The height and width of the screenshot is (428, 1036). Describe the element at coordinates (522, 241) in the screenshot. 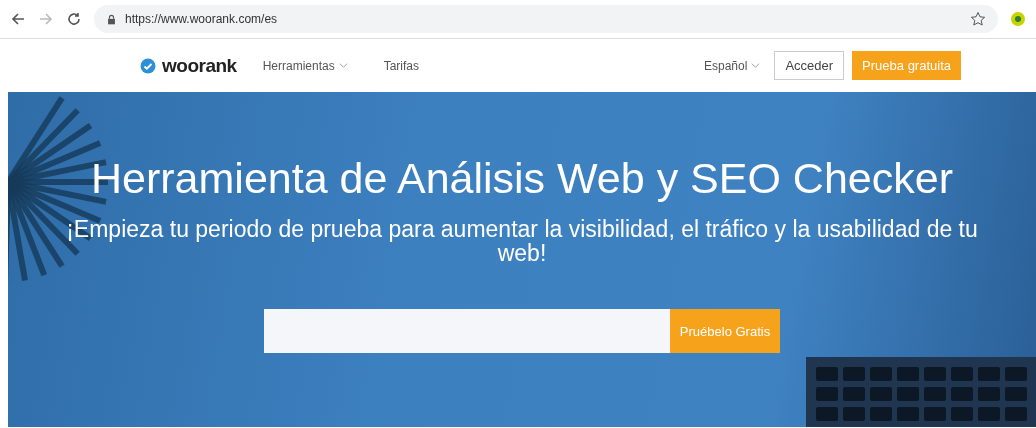

I see `hero-subtitle: ¡Empieza tu periodo de prueba para aumentar la visibilidad, el tráfico y la usabilidad de tu web!` at that location.